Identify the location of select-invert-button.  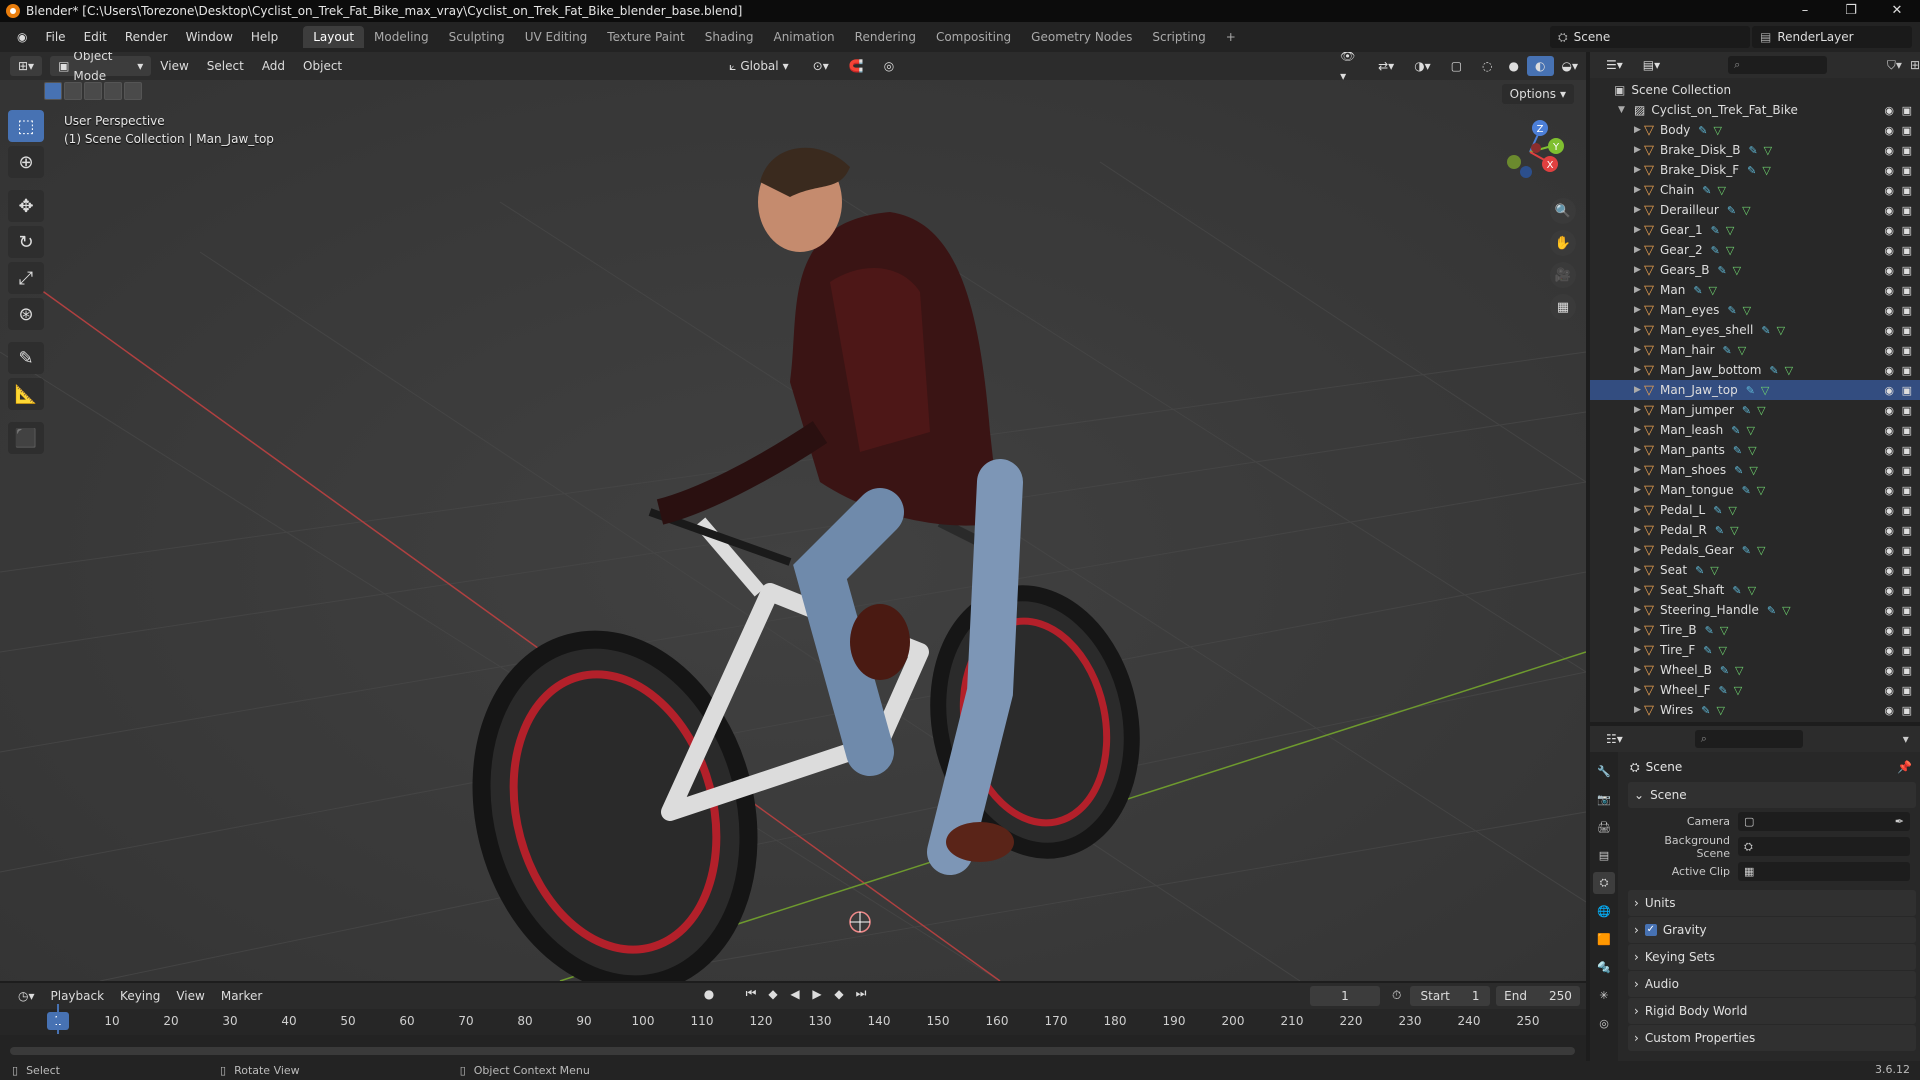
(113, 91).